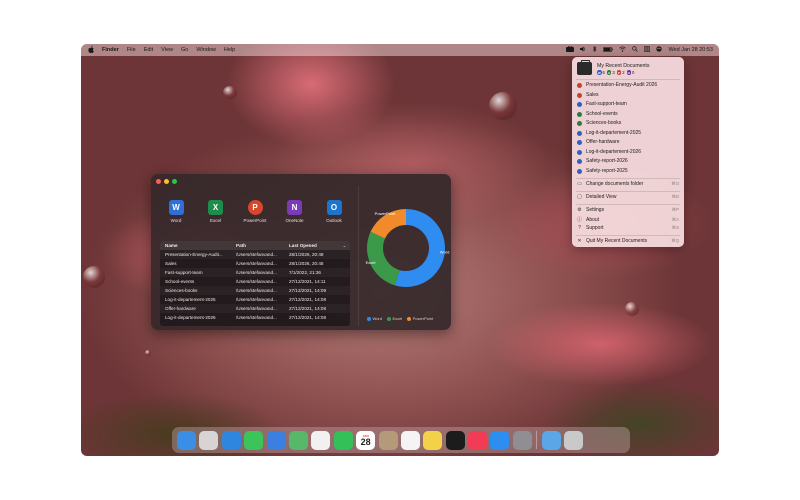  What do you see at coordinates (628, 161) in the screenshot?
I see `menu-document-item: Safety-report-2026` at bounding box center [628, 161].